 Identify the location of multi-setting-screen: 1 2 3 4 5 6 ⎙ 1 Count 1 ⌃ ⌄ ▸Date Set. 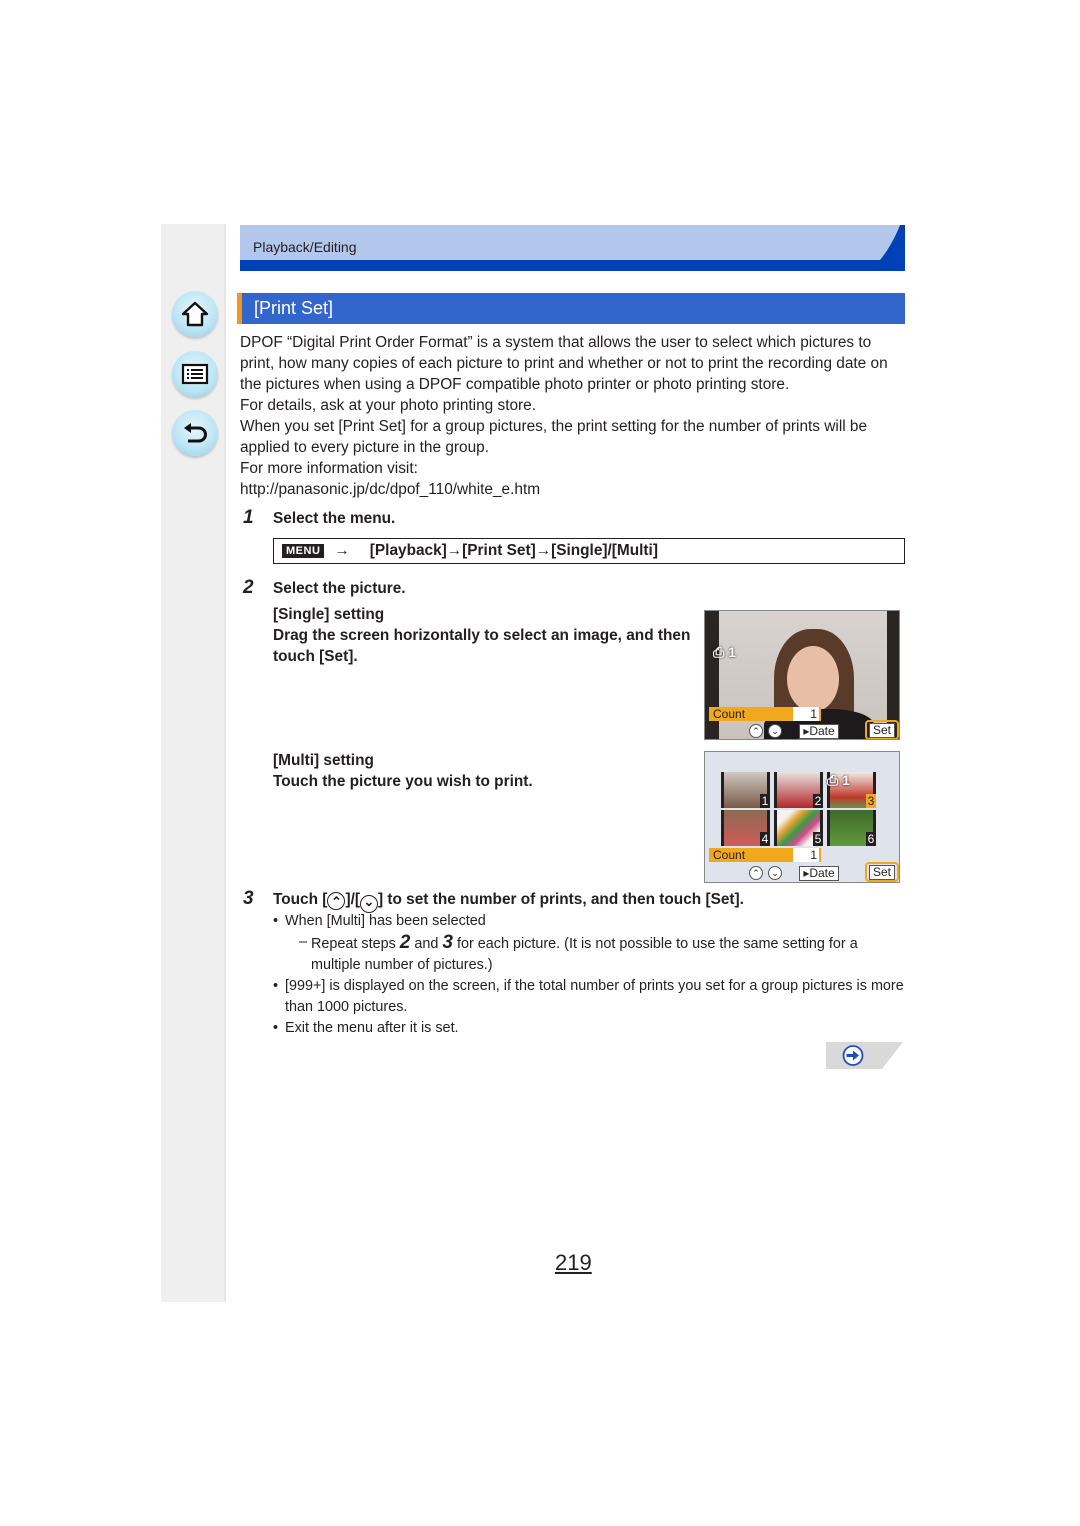
(802, 817).